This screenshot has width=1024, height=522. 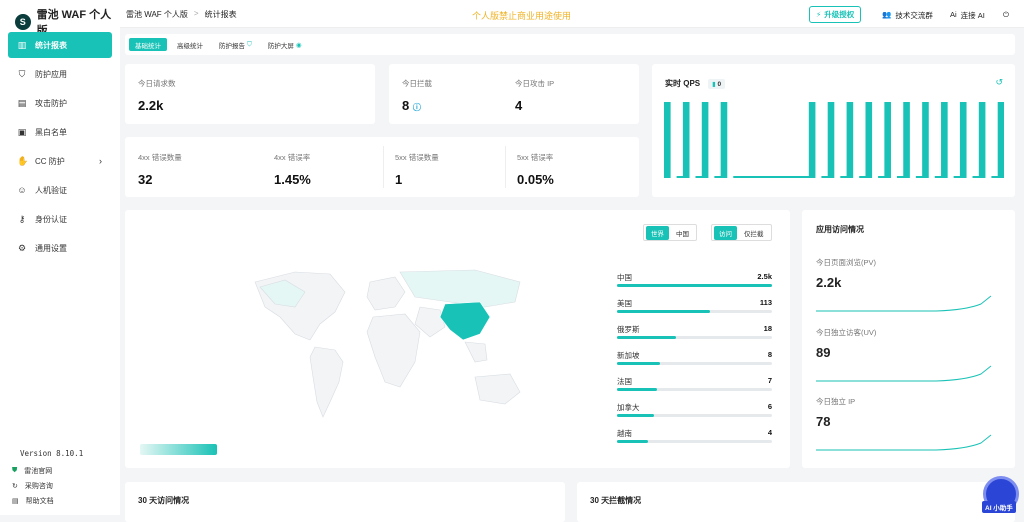 I want to click on uv-sparkline, so click(x=904, y=373).